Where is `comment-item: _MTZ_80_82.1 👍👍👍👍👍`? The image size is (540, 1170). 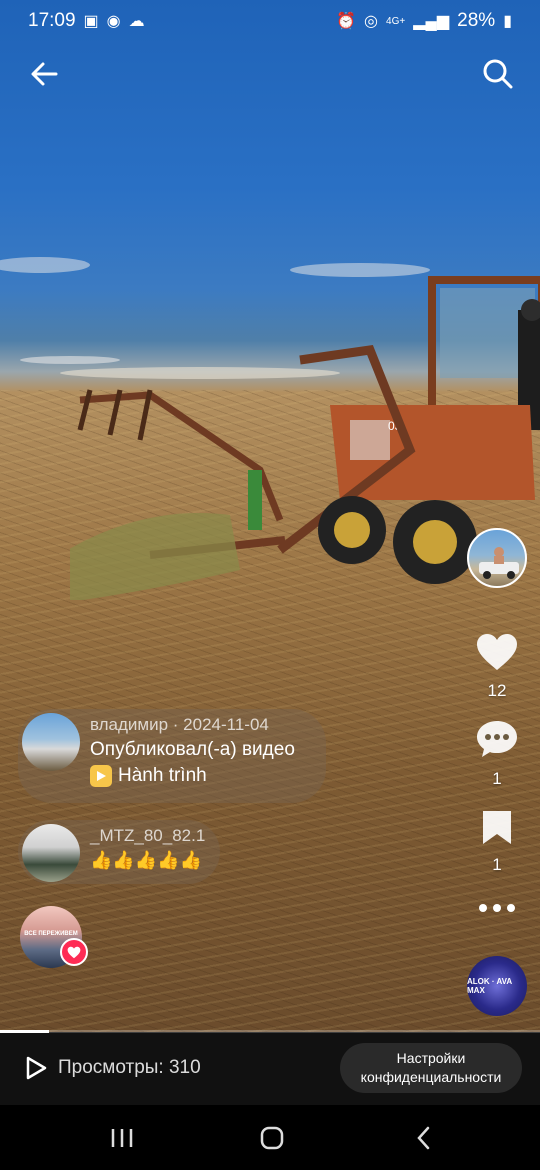 comment-item: _MTZ_80_82.1 👍👍👍👍👍 is located at coordinates (119, 852).